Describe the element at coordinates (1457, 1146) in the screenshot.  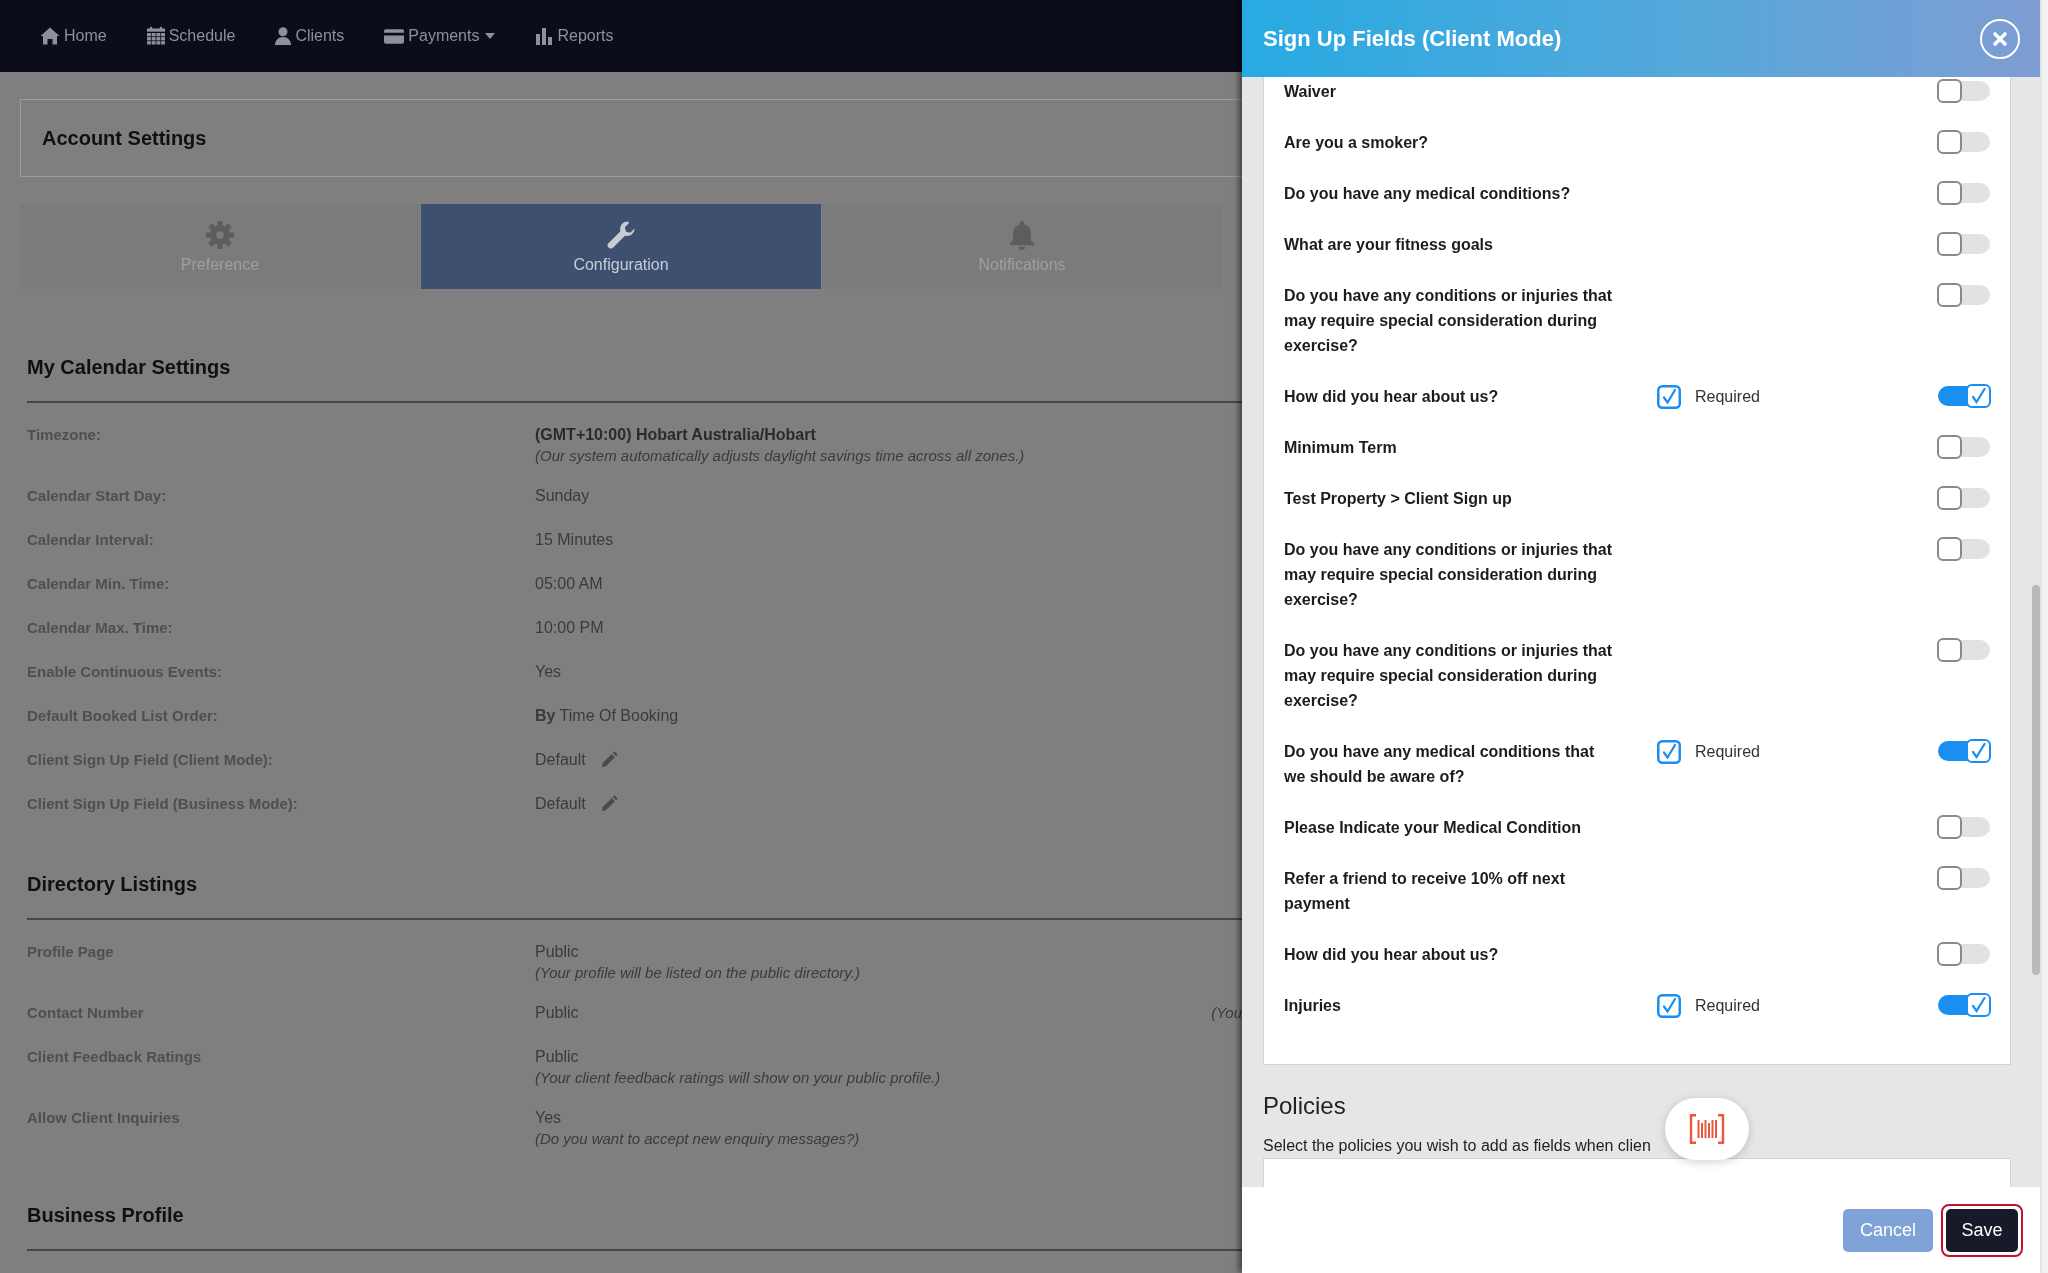
I see `policies-description: Select the policies you wish to add as fields when clien` at that location.